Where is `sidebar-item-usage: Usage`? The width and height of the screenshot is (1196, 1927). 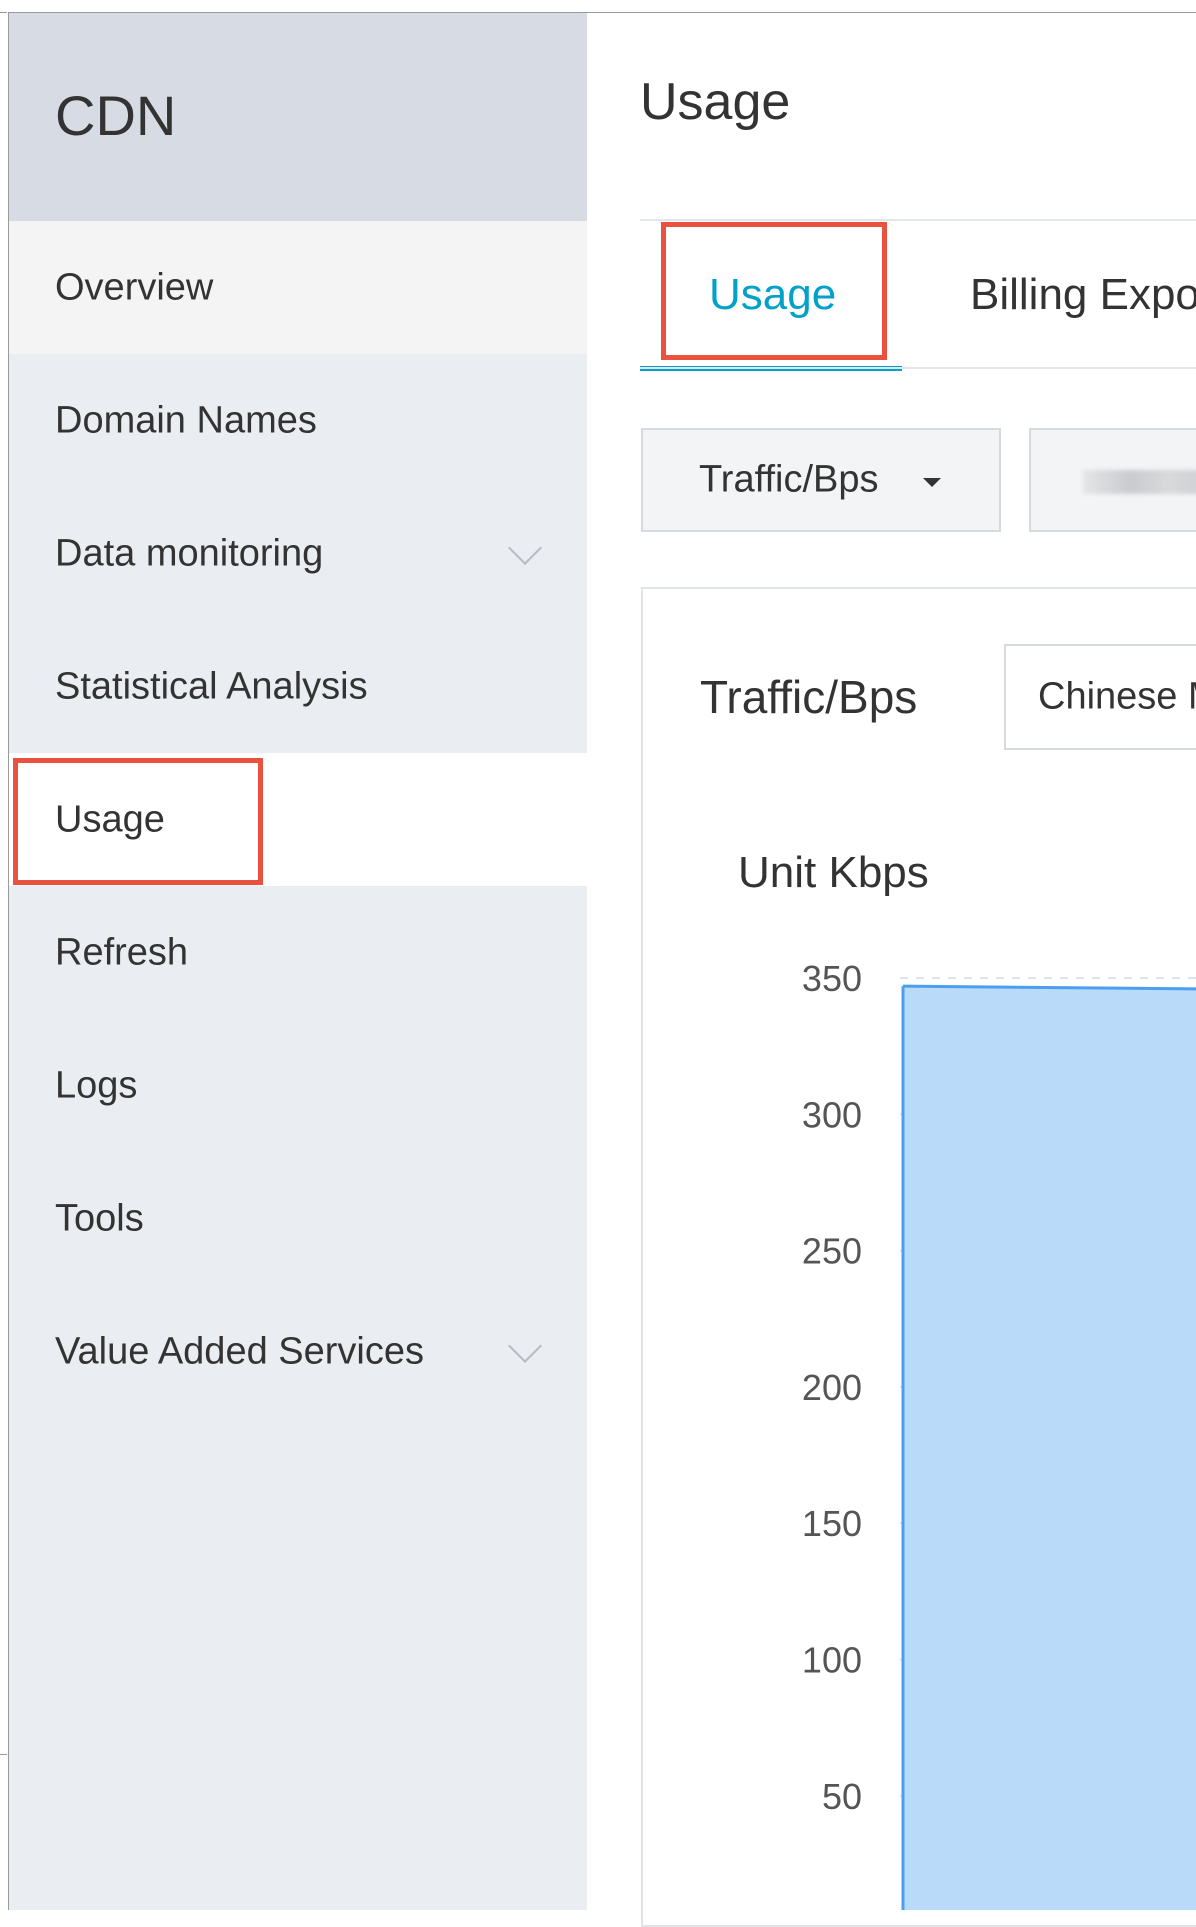 sidebar-item-usage: Usage is located at coordinates (298, 819).